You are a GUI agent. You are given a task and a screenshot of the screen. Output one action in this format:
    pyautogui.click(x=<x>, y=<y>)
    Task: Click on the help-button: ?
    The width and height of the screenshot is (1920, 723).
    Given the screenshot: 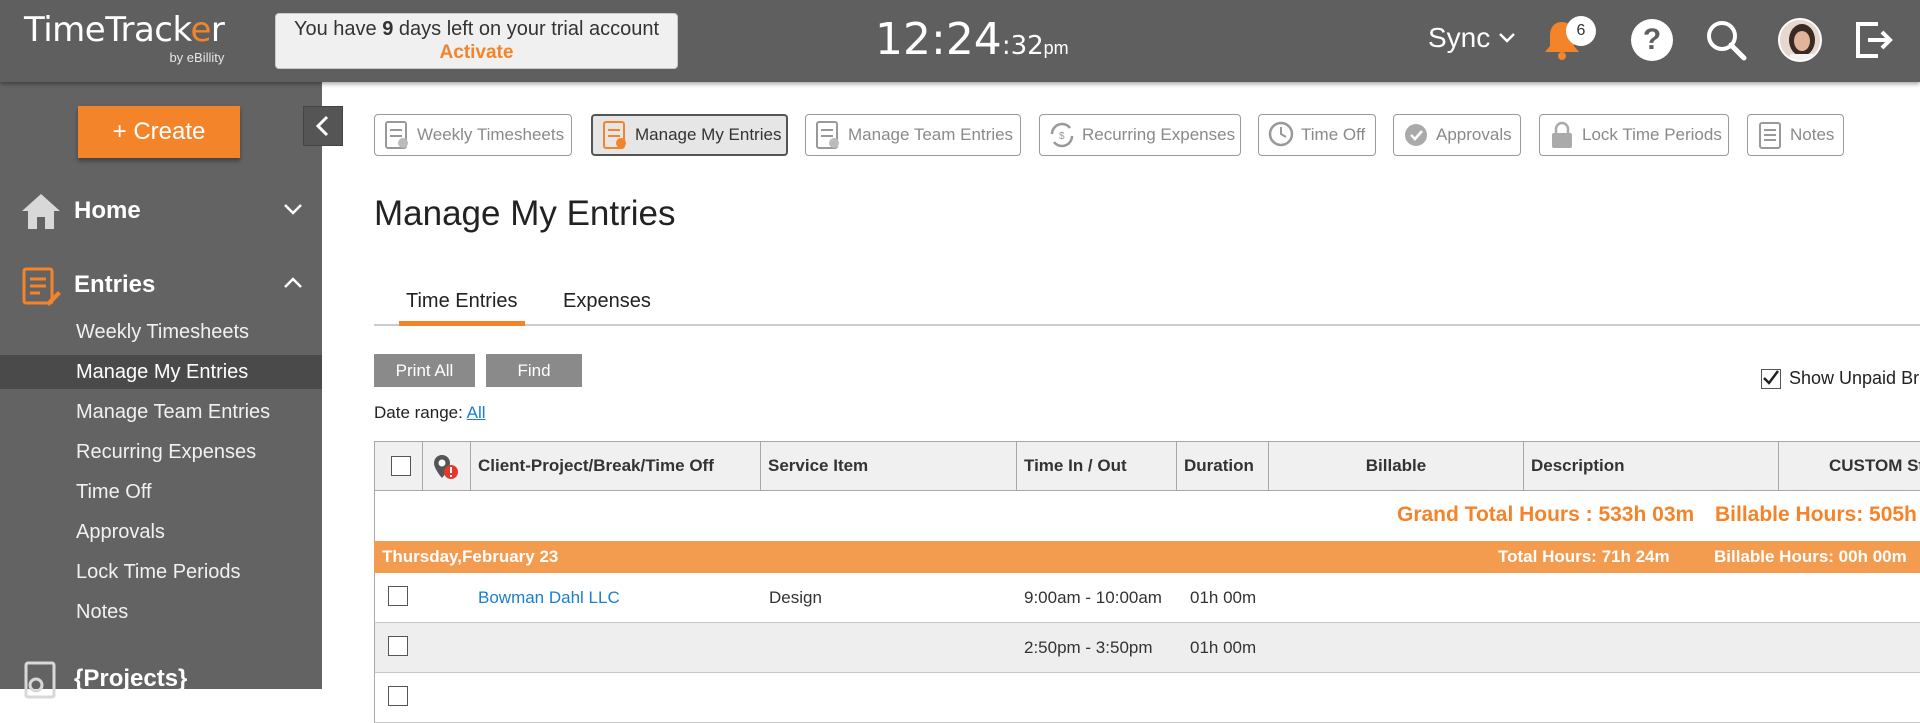 What is the action you would take?
    pyautogui.click(x=1652, y=40)
    